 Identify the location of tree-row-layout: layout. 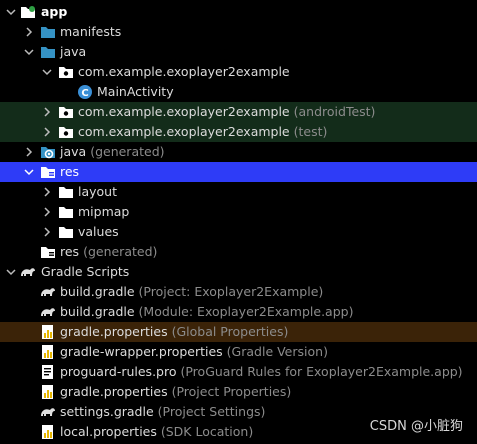
(238, 192).